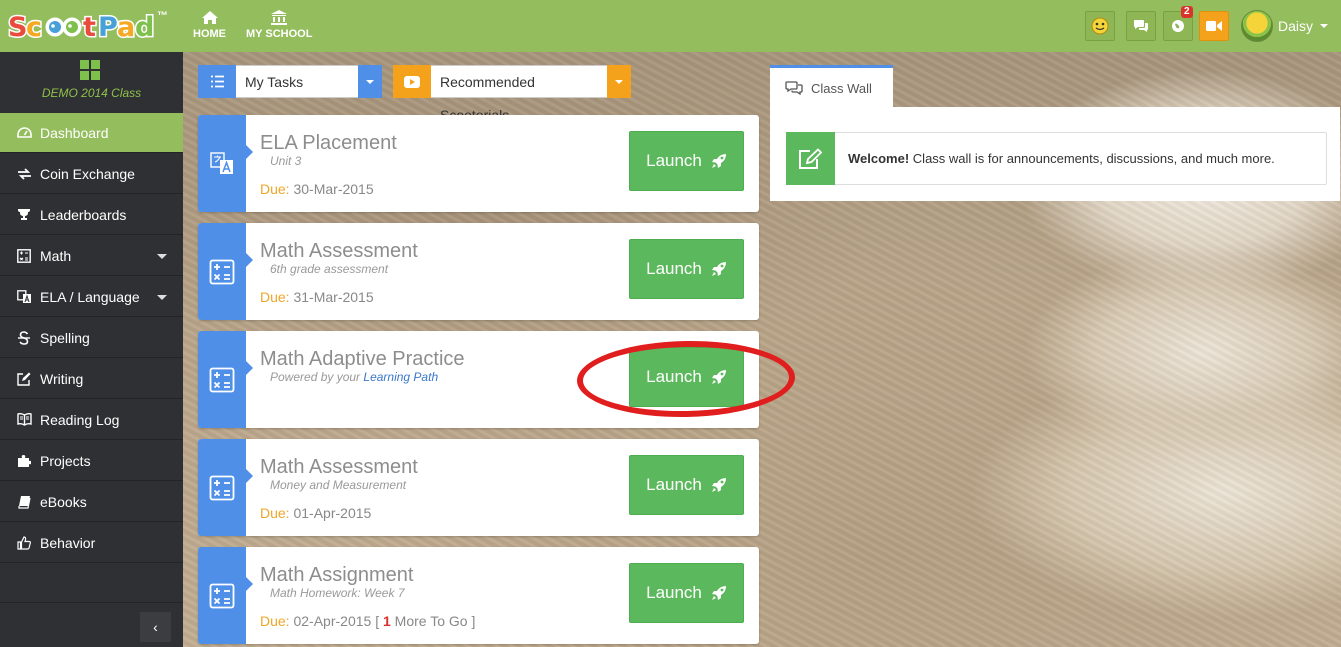 The height and width of the screenshot is (647, 1341). Describe the element at coordinates (670, 26) in the screenshot. I see `top-navbar: S c t P a d ™ HOME MY SCHOOL 2 Daisy` at that location.